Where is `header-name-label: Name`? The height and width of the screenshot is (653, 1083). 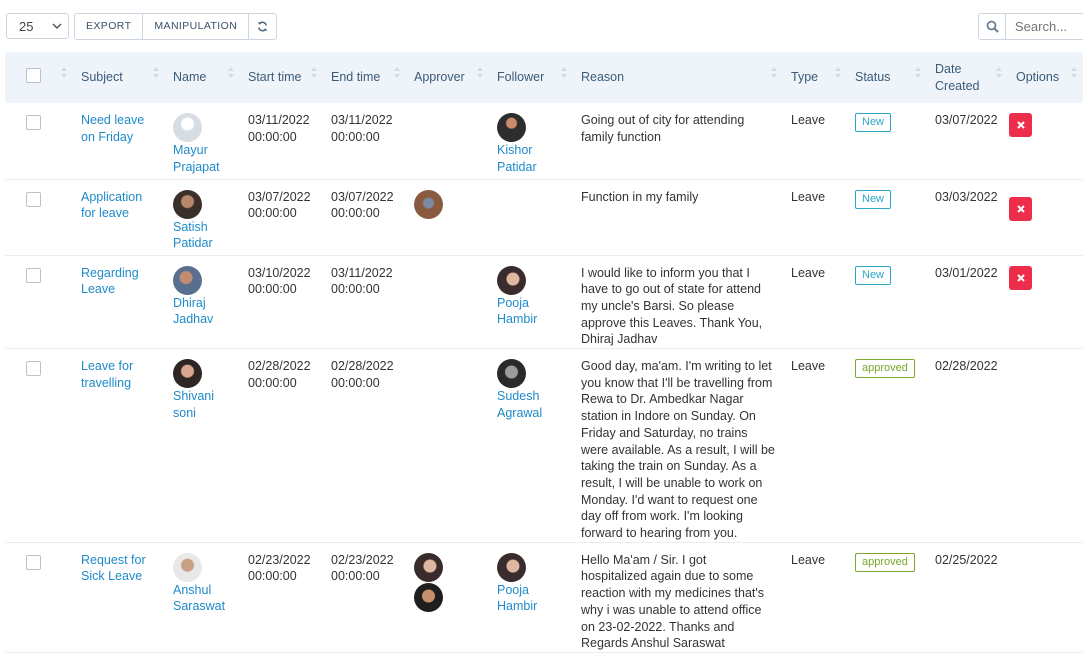
header-name-label: Name is located at coordinates (190, 77).